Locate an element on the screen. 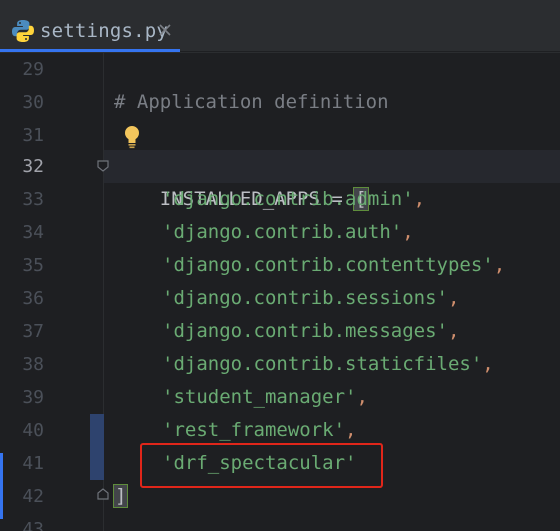 The height and width of the screenshot is (531, 560). code-line: 'django.contrib.staticfiles', is located at coordinates (328, 364).